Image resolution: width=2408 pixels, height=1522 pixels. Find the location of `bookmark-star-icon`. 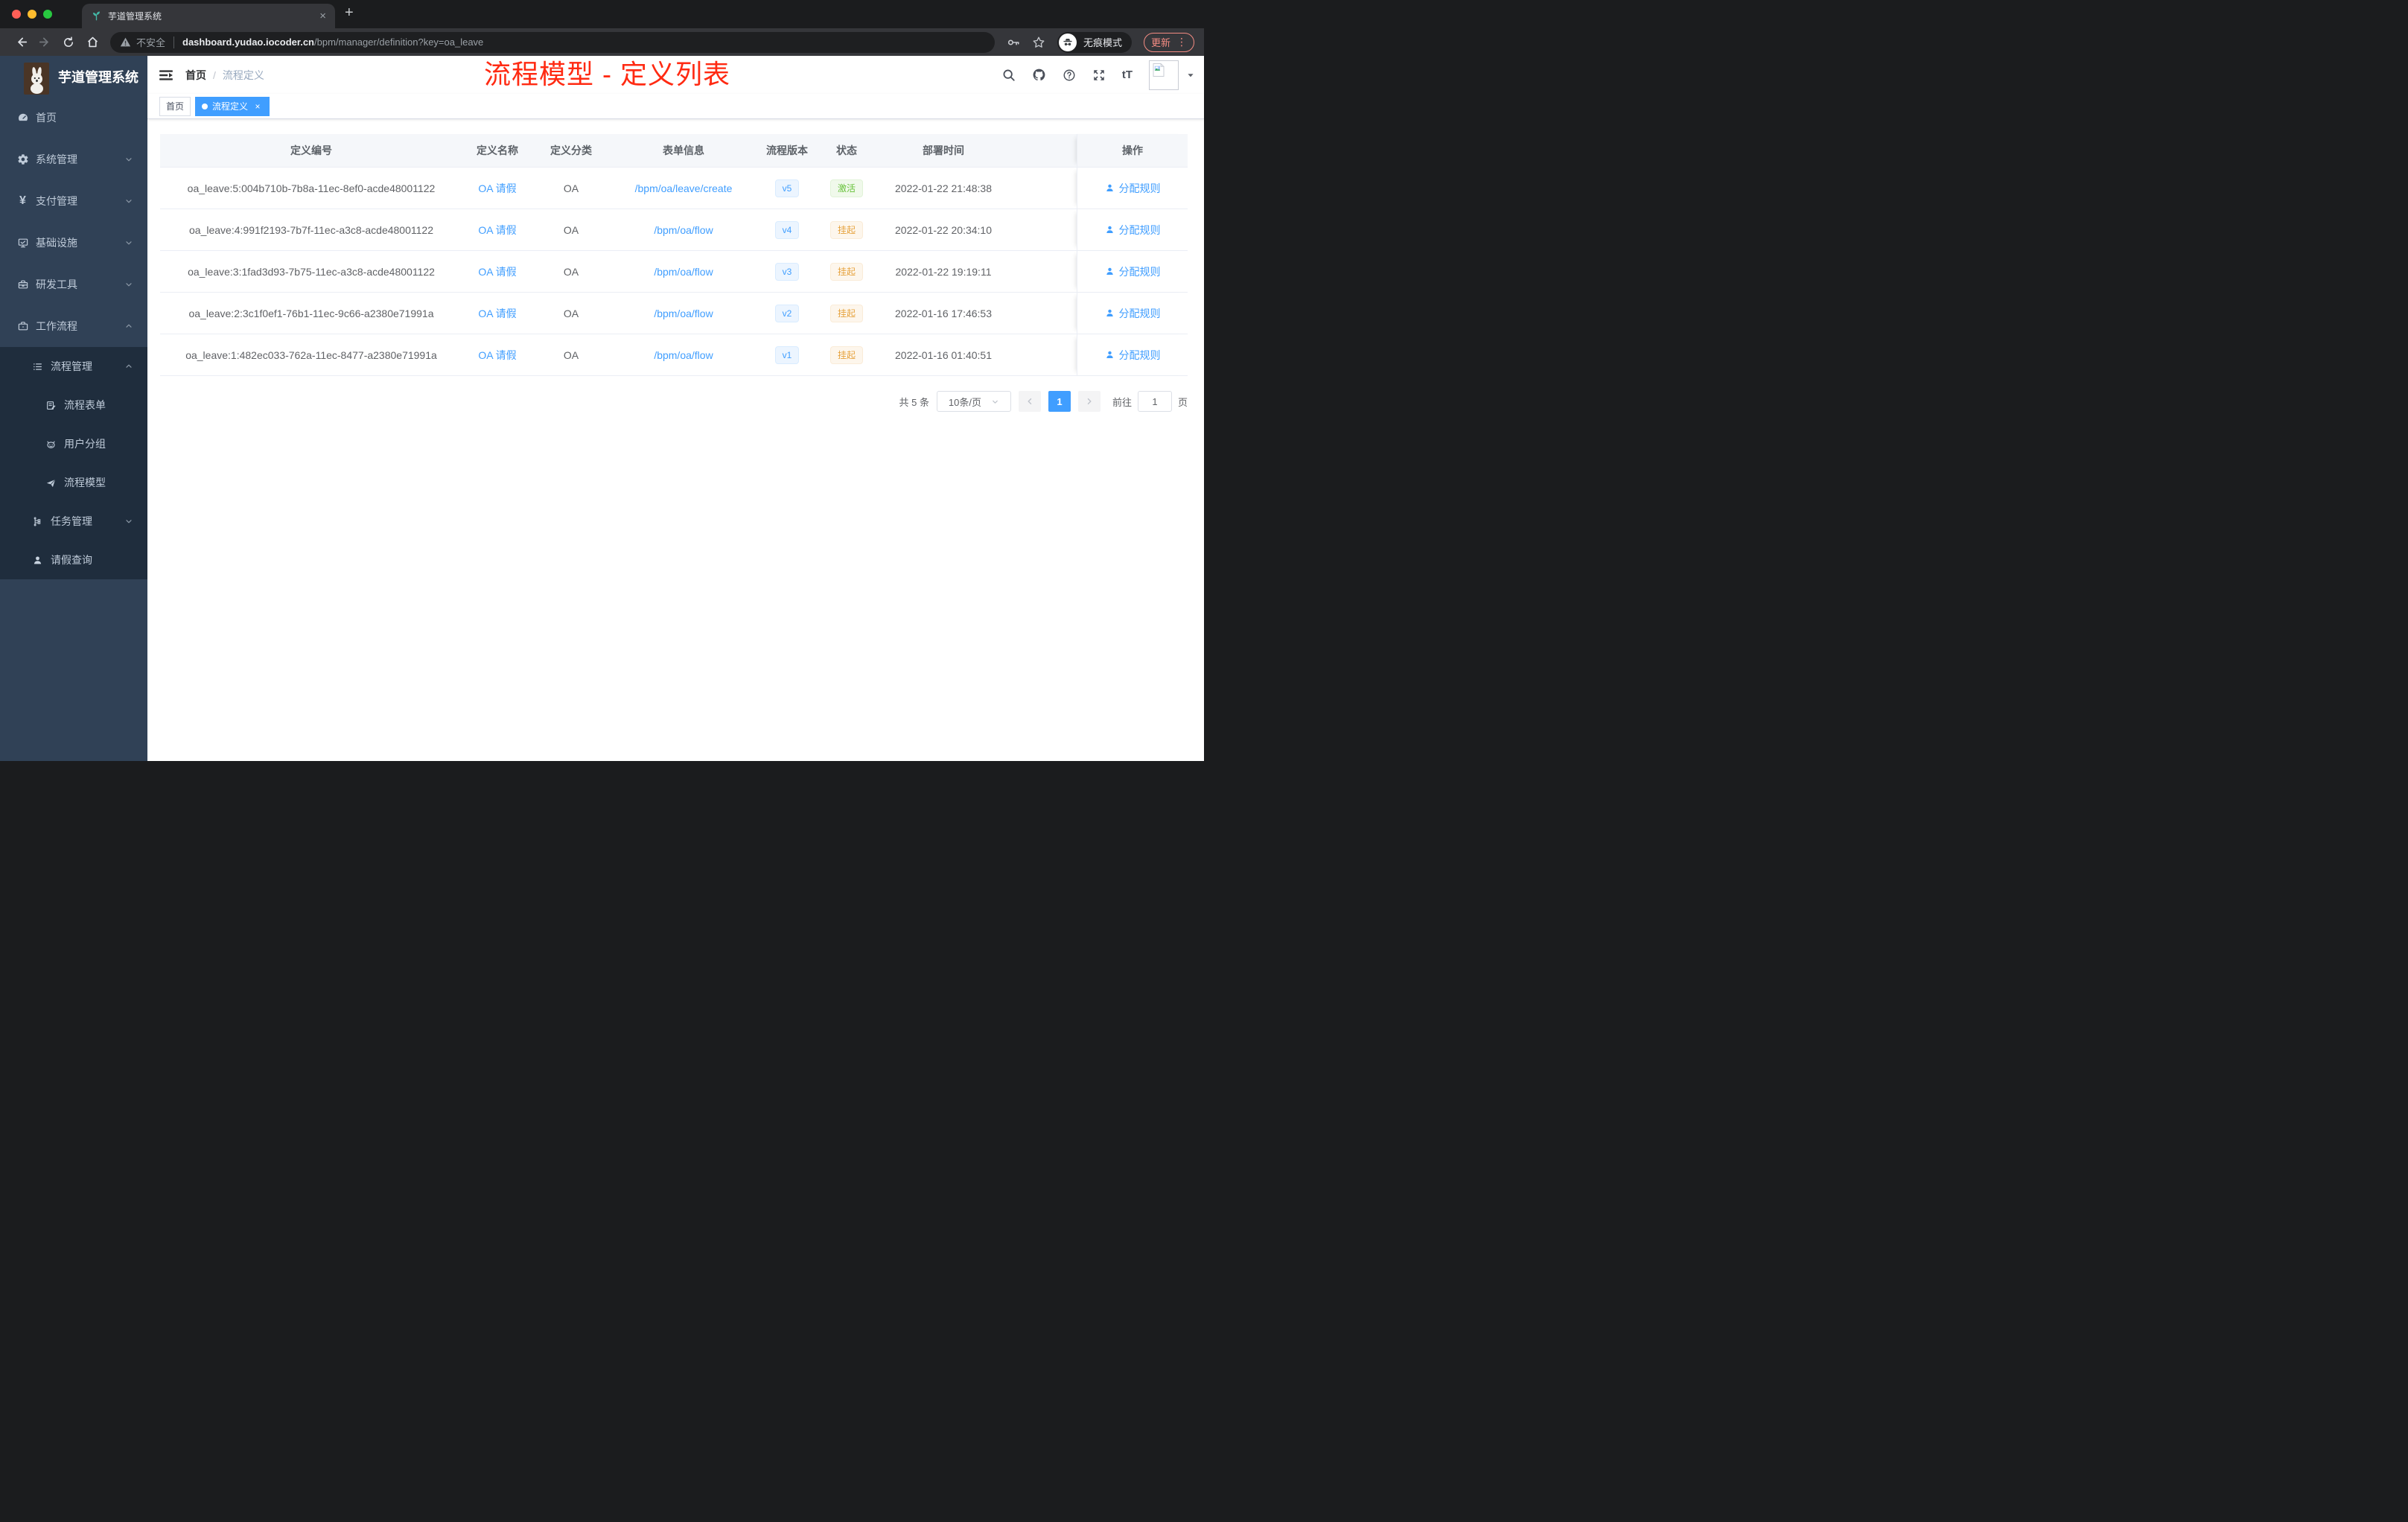

bookmark-star-icon is located at coordinates (1038, 42).